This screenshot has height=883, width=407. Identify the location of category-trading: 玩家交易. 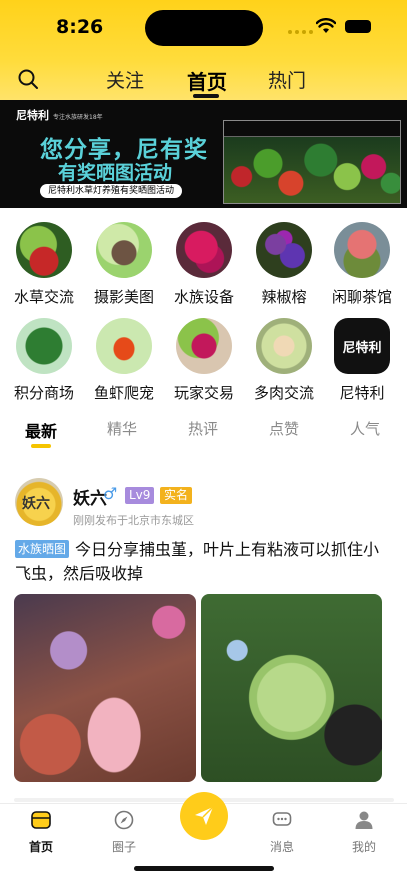
(204, 360).